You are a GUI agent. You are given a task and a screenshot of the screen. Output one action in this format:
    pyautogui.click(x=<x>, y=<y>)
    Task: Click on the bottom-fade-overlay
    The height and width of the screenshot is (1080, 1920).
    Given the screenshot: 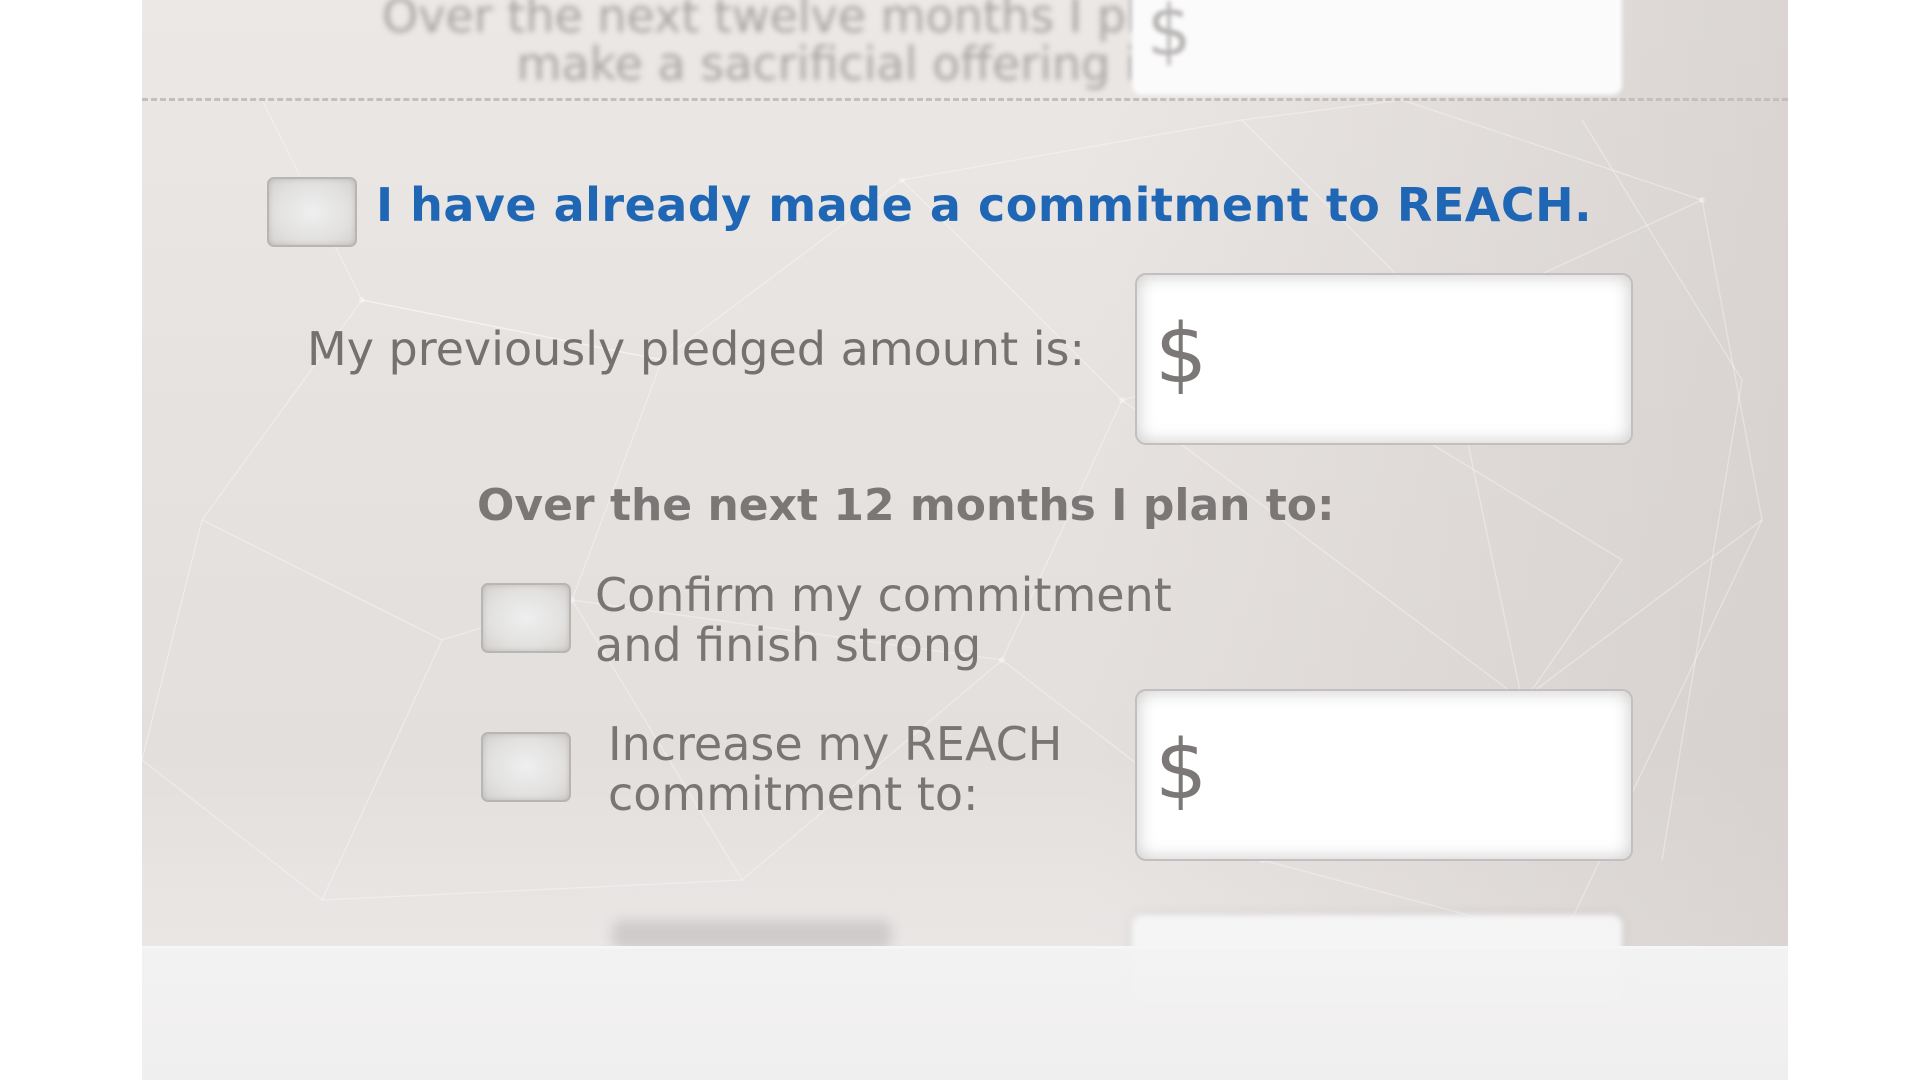 What is the action you would take?
    pyautogui.click(x=965, y=1014)
    